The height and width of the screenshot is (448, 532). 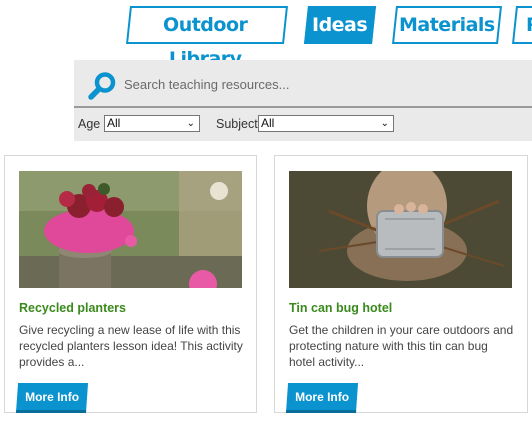 What do you see at coordinates (340, 308) in the screenshot?
I see `card-title: Tin can bug hotel` at bounding box center [340, 308].